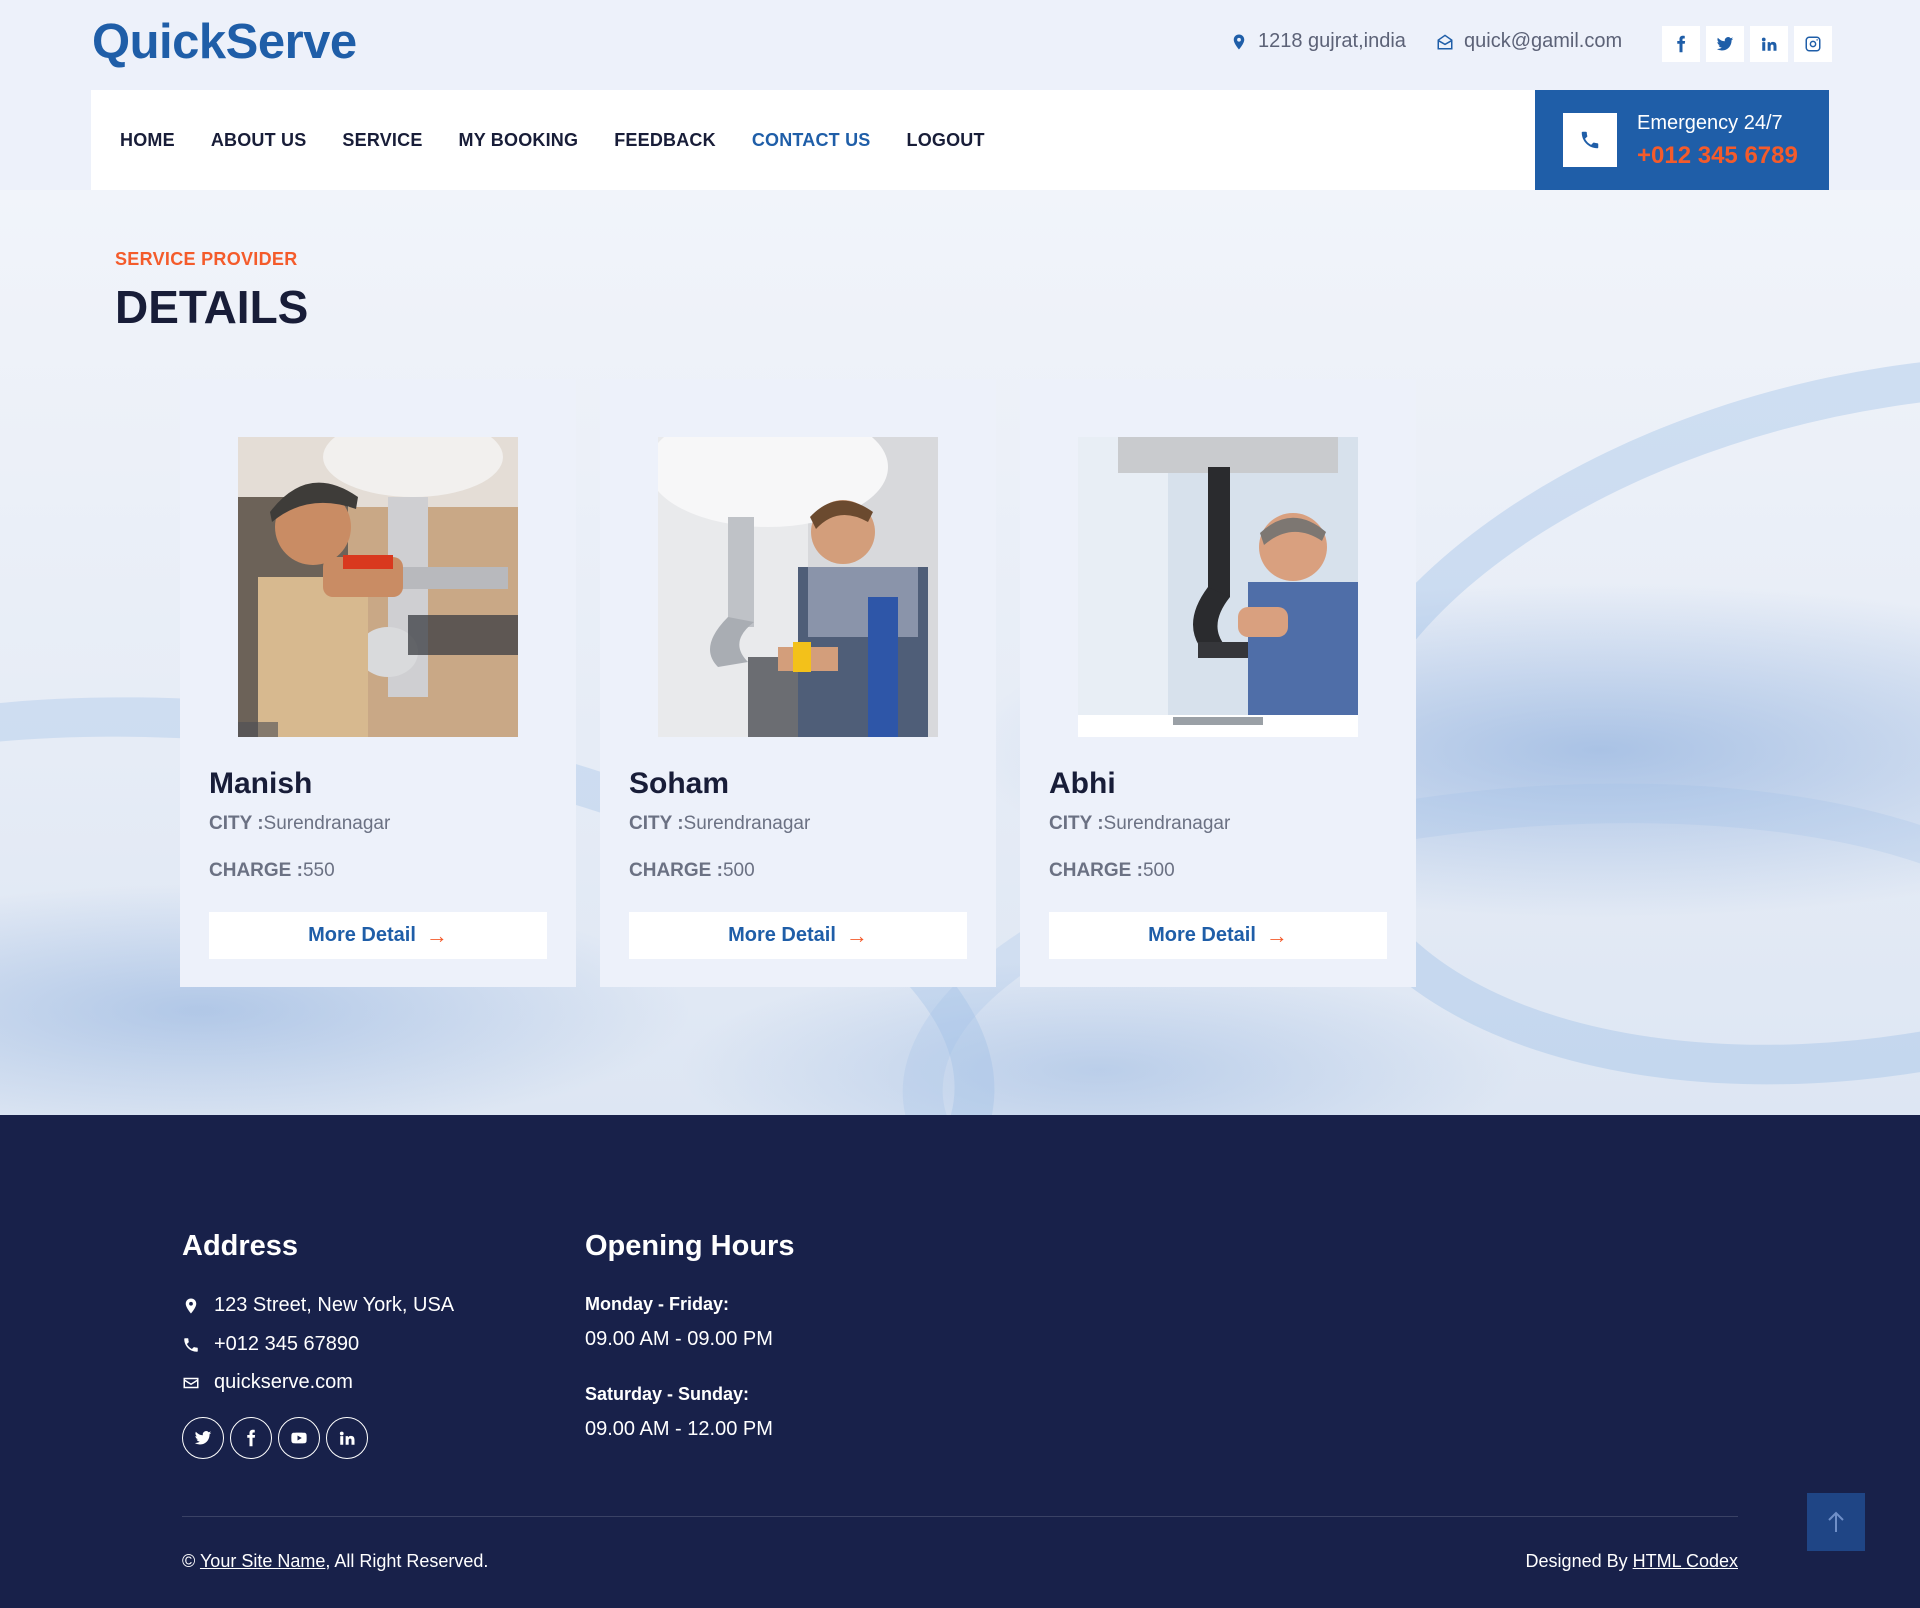 Image resolution: width=1920 pixels, height=1608 pixels. Describe the element at coordinates (382, 140) in the screenshot. I see `nav-service: SERVICE` at that location.